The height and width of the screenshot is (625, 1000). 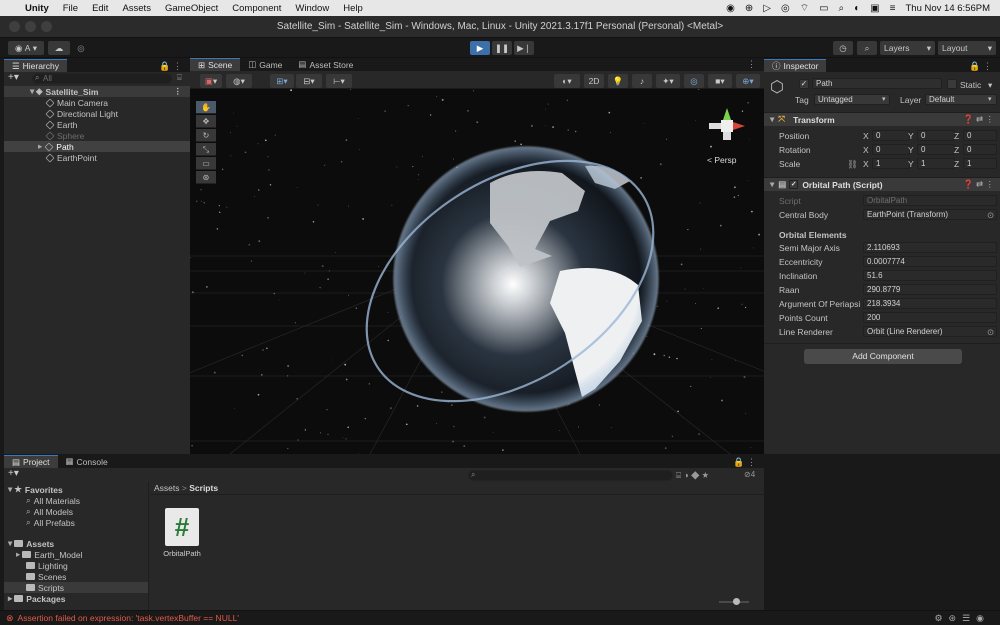 What do you see at coordinates (502, 48) in the screenshot?
I see `pause-button: ❚❚` at bounding box center [502, 48].